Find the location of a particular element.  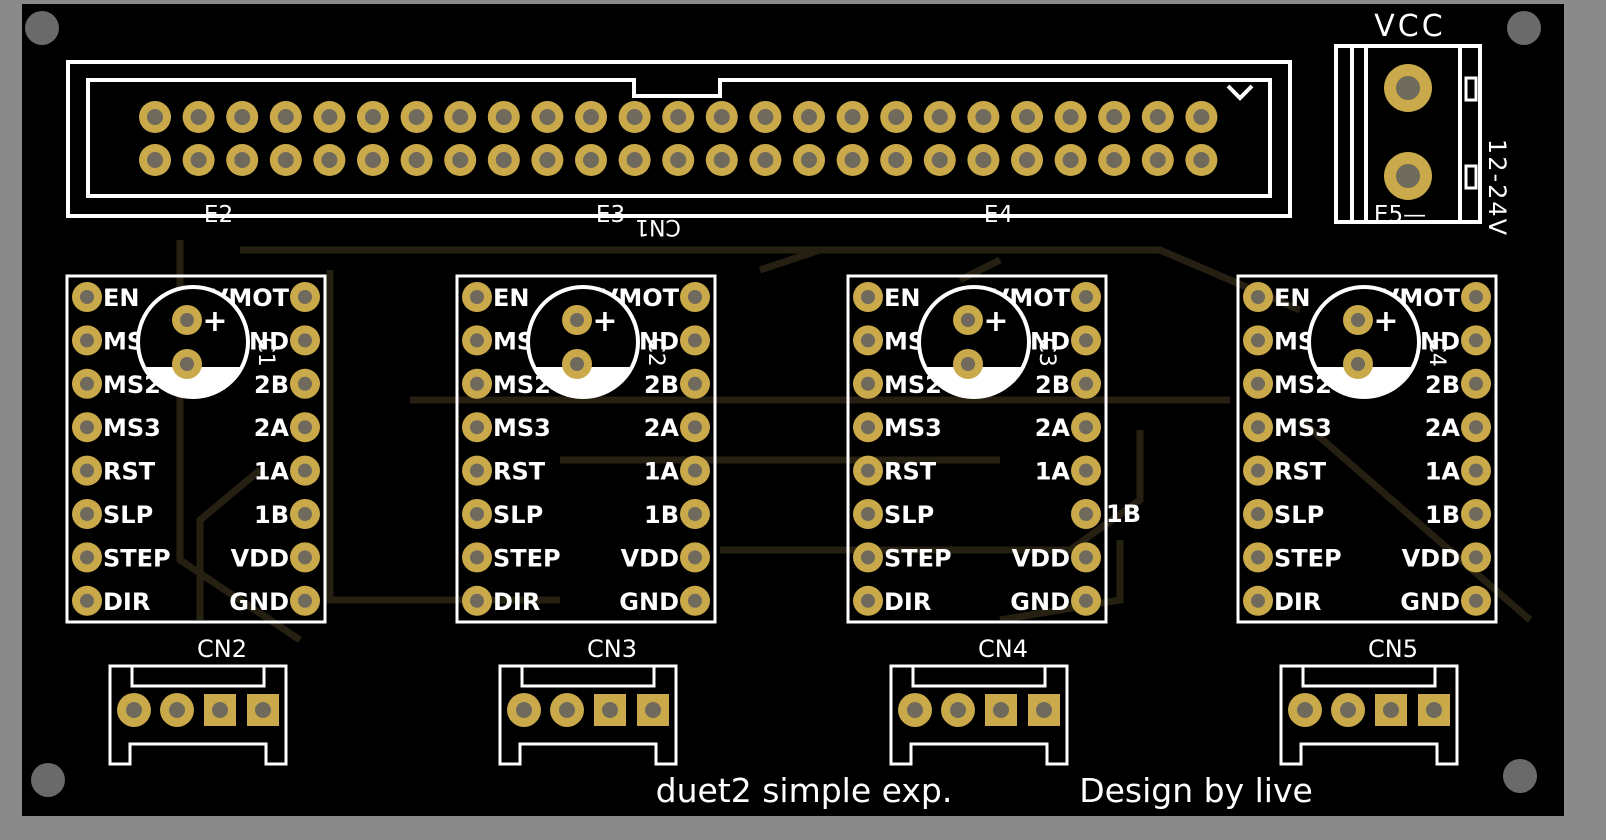

driver-left-pin-label: RST is located at coordinates (1300, 472).